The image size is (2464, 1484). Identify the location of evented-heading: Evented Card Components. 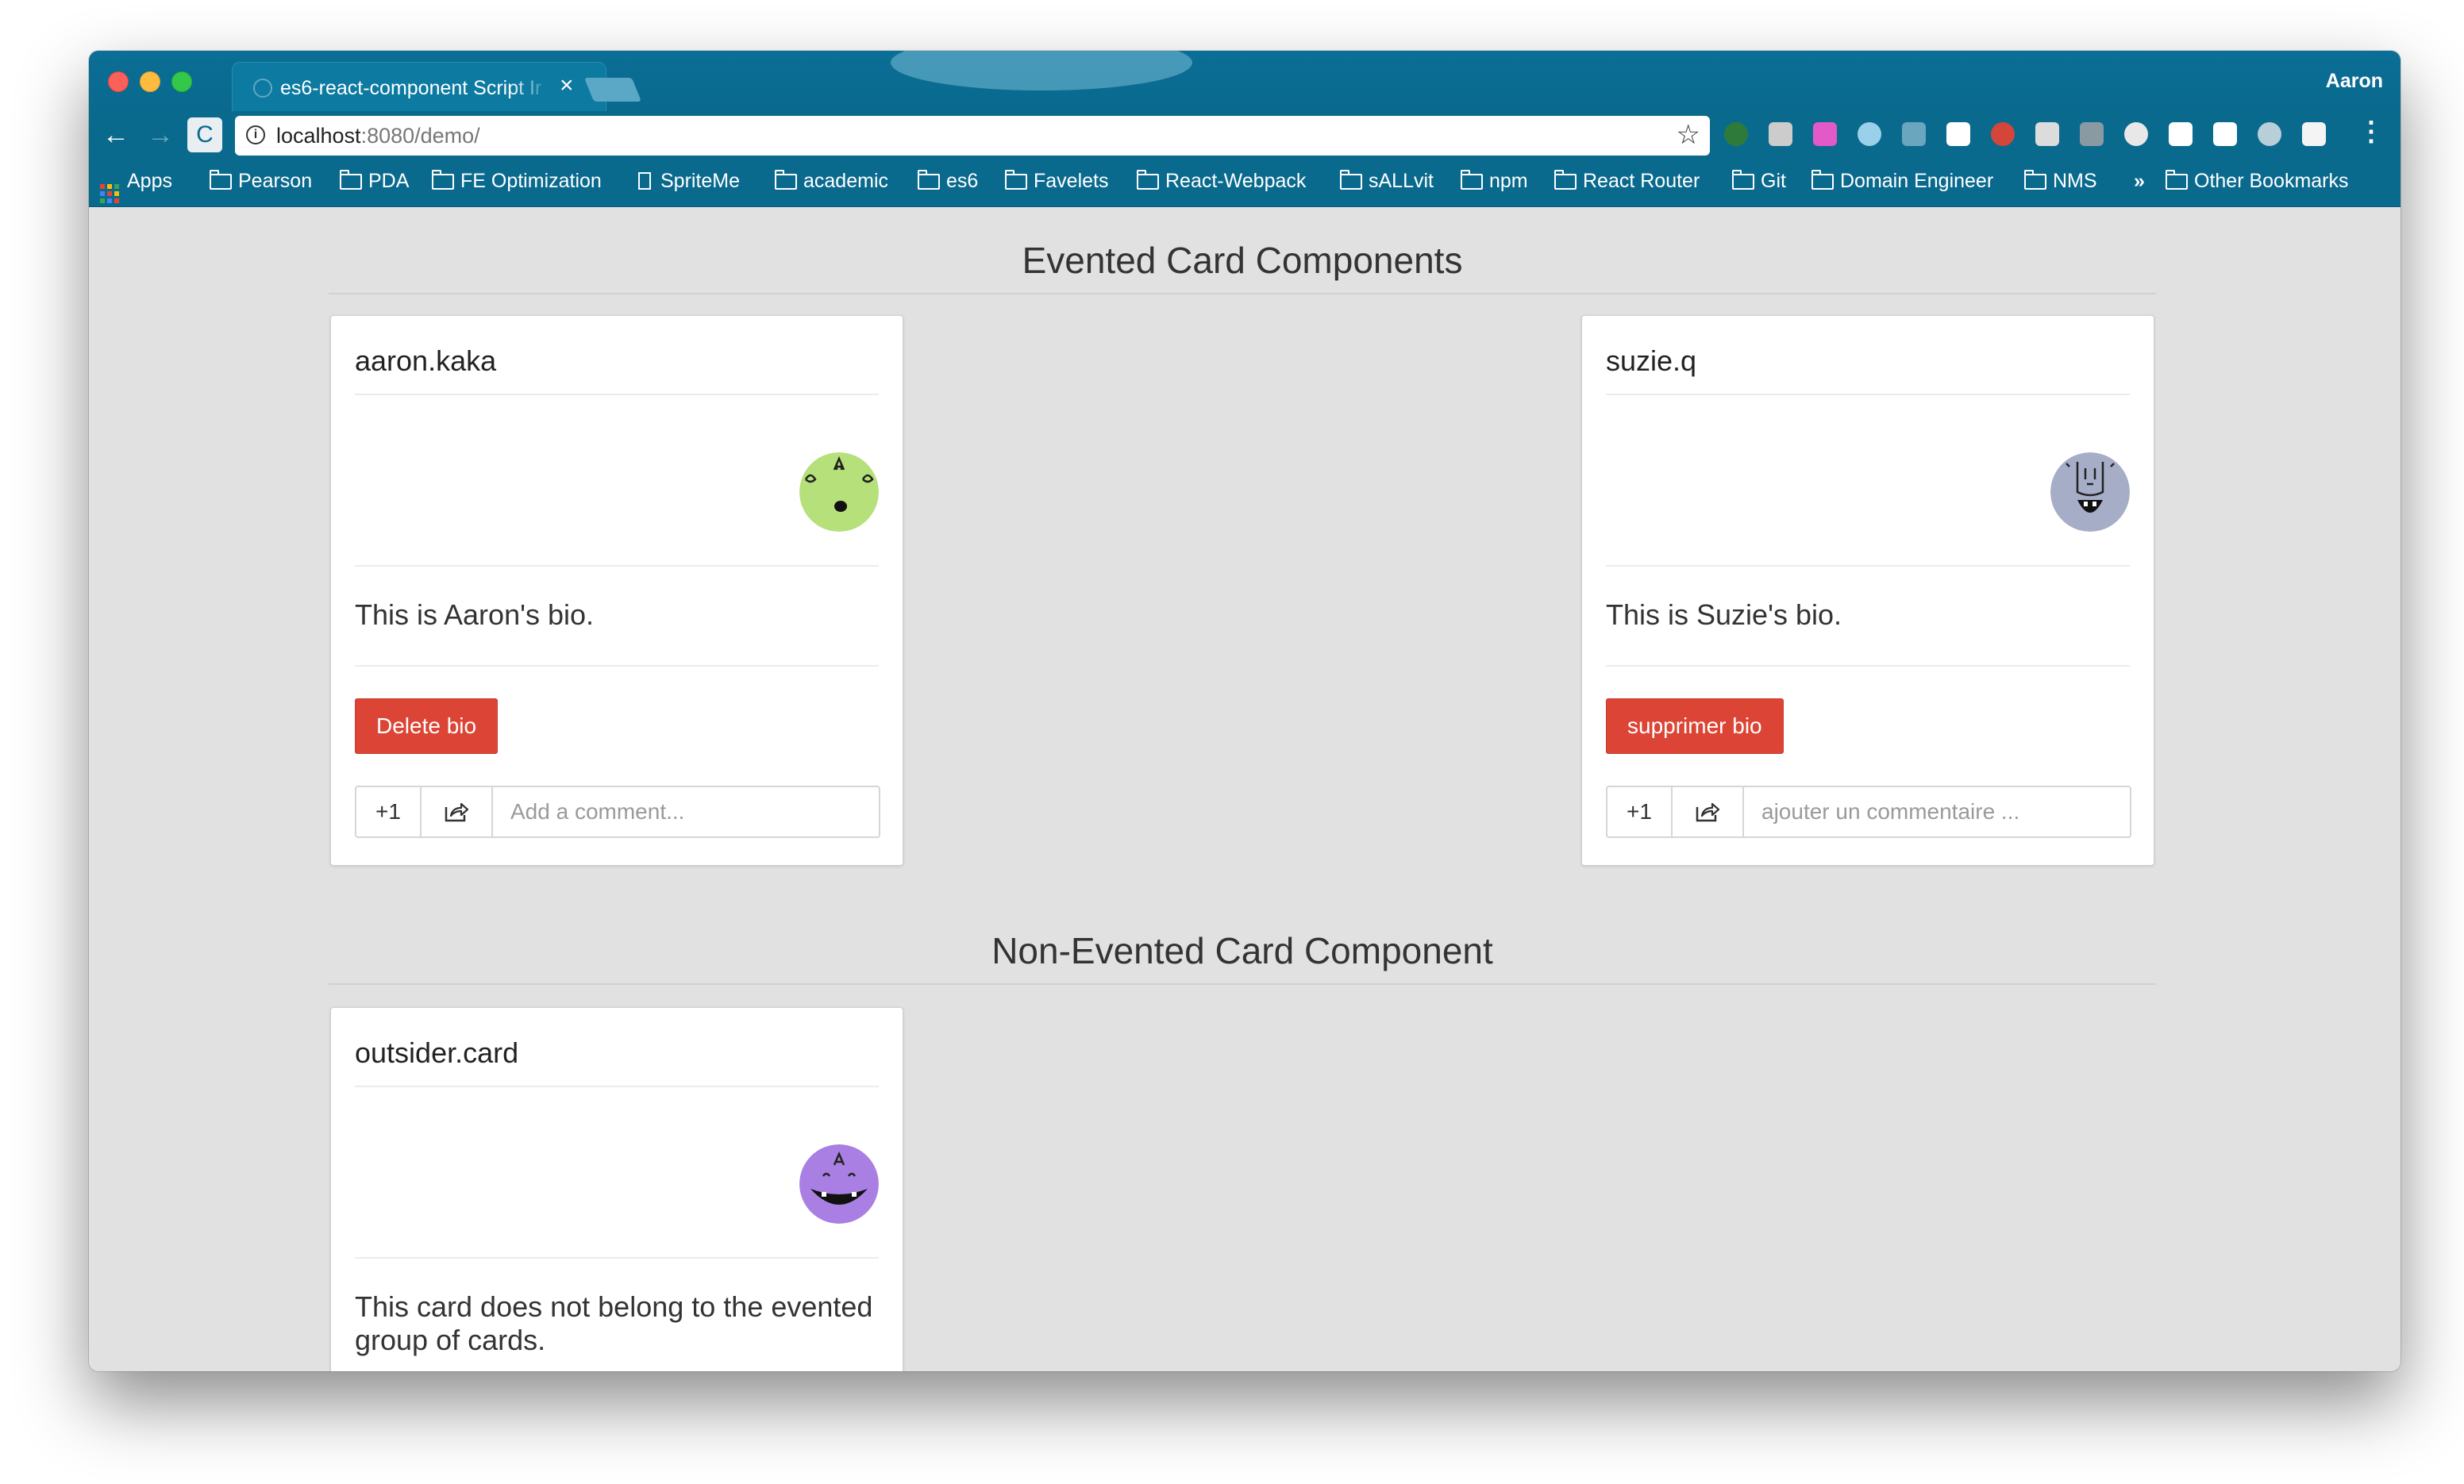
(1242, 266).